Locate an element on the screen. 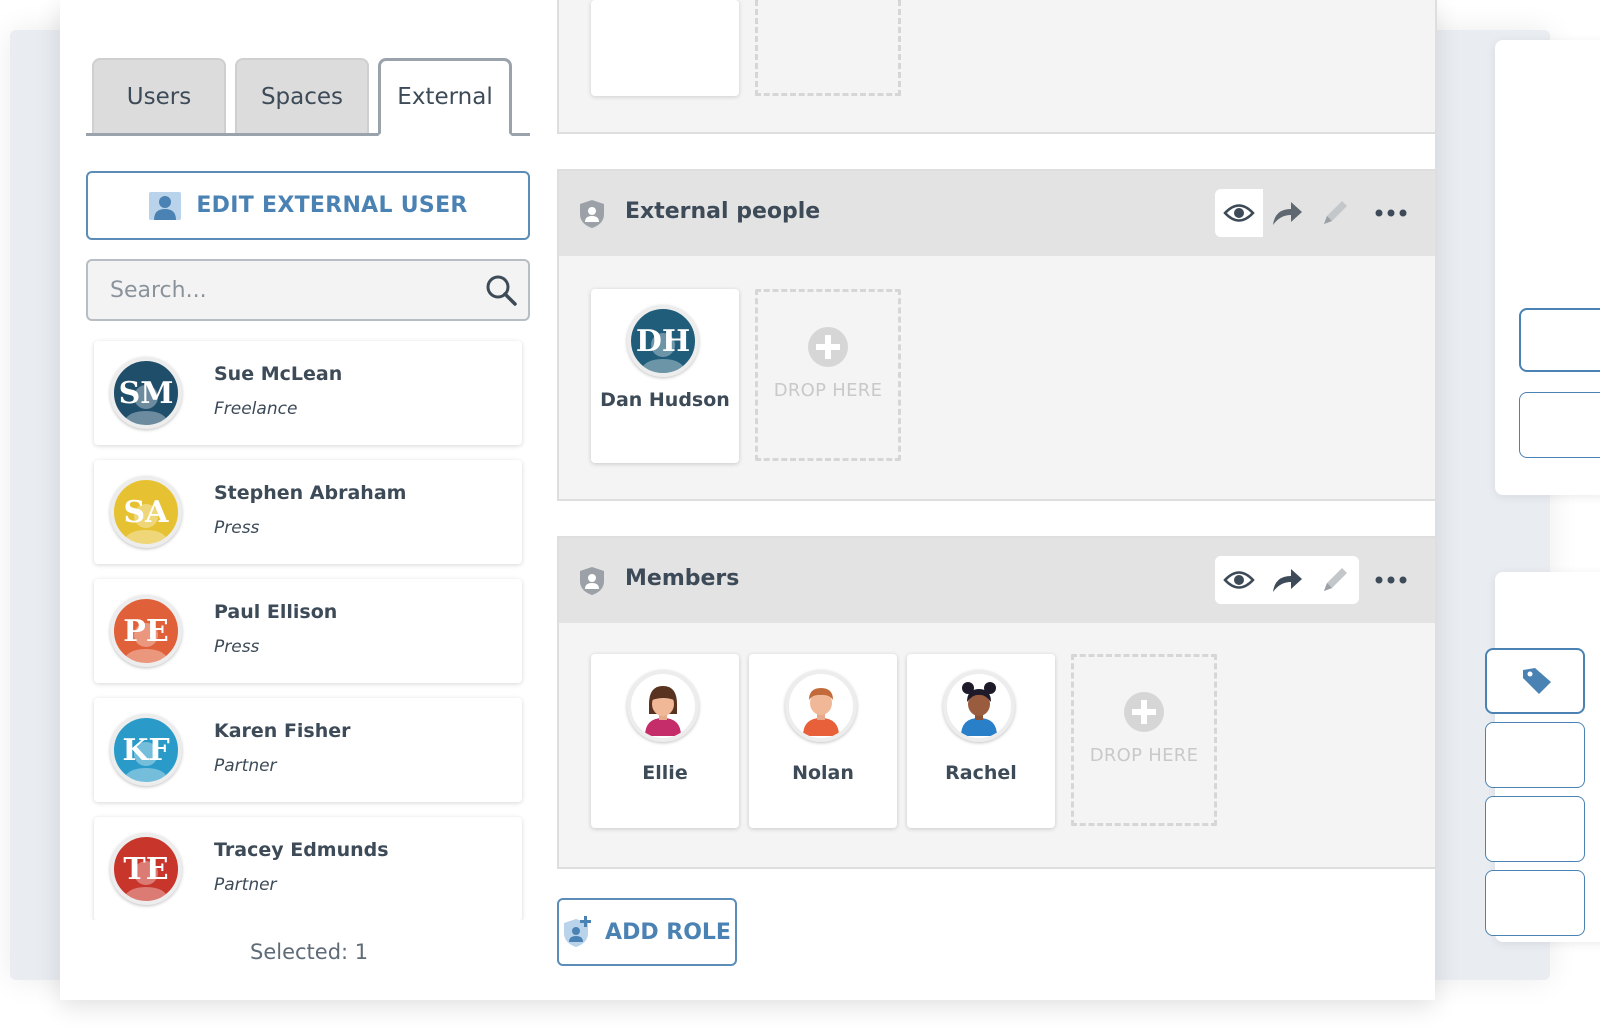 This screenshot has height=1029, width=1600. avatar-initials: KF is located at coordinates (146, 750).